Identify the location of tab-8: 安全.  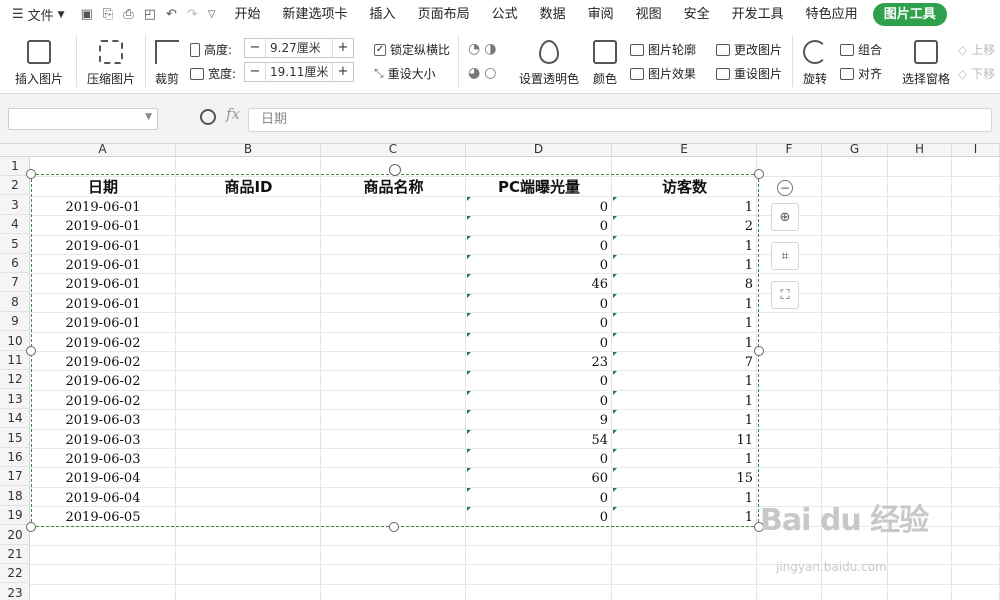
(697, 14).